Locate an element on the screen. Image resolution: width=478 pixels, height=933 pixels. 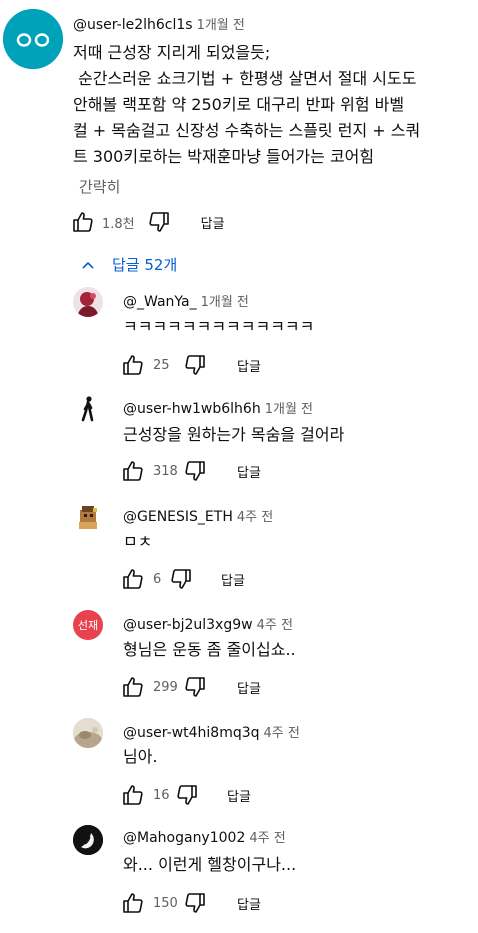
pixel-character-icon is located at coordinates (88, 517).